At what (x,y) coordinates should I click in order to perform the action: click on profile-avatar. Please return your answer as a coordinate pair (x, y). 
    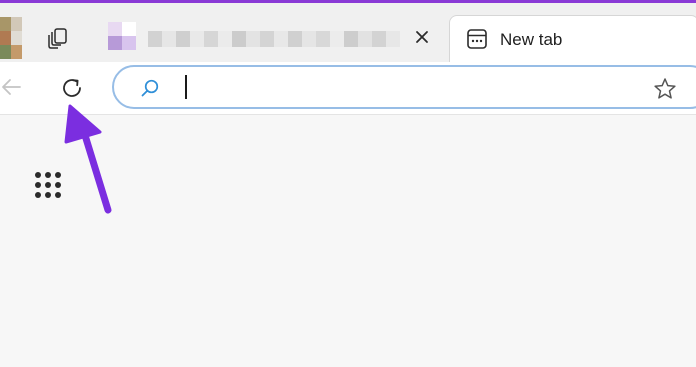
    Looking at the image, I should click on (11, 38).